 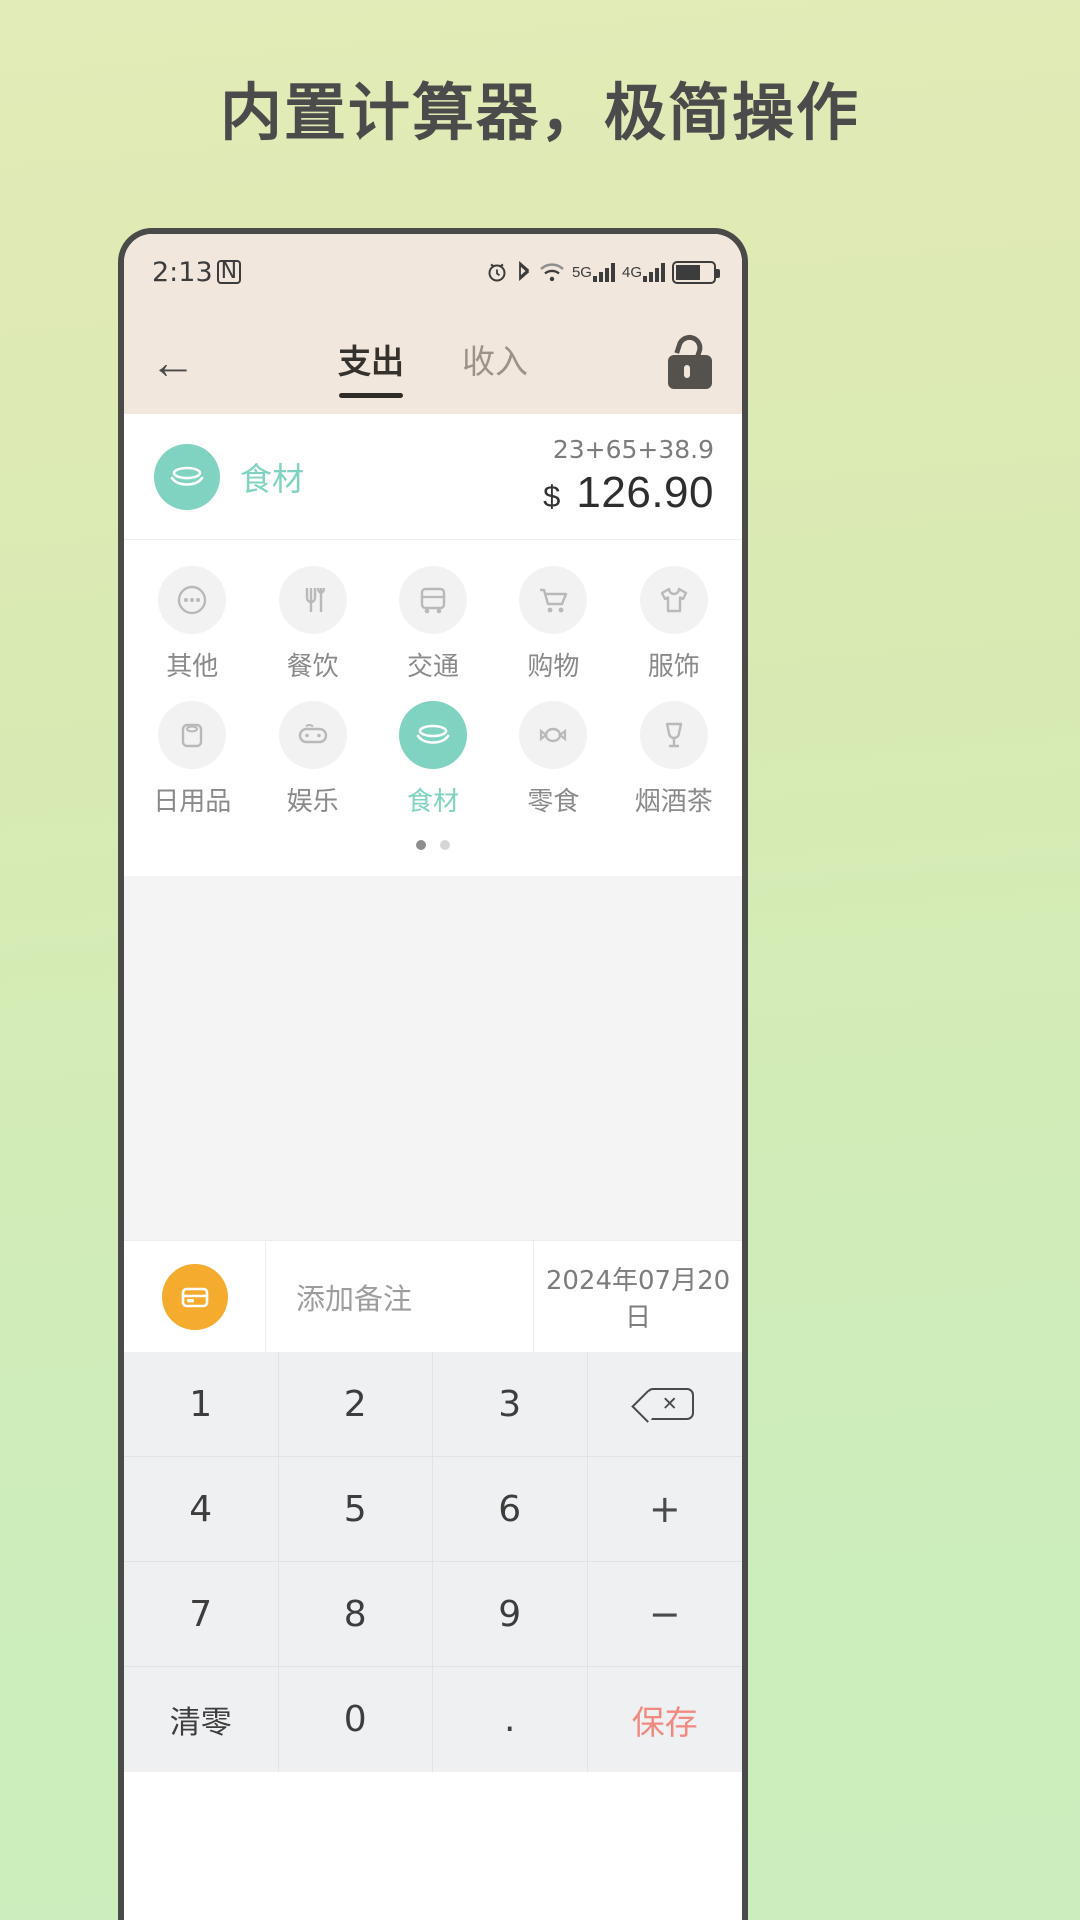 What do you see at coordinates (400, 1296) in the screenshot?
I see `note-input: 添加备注` at bounding box center [400, 1296].